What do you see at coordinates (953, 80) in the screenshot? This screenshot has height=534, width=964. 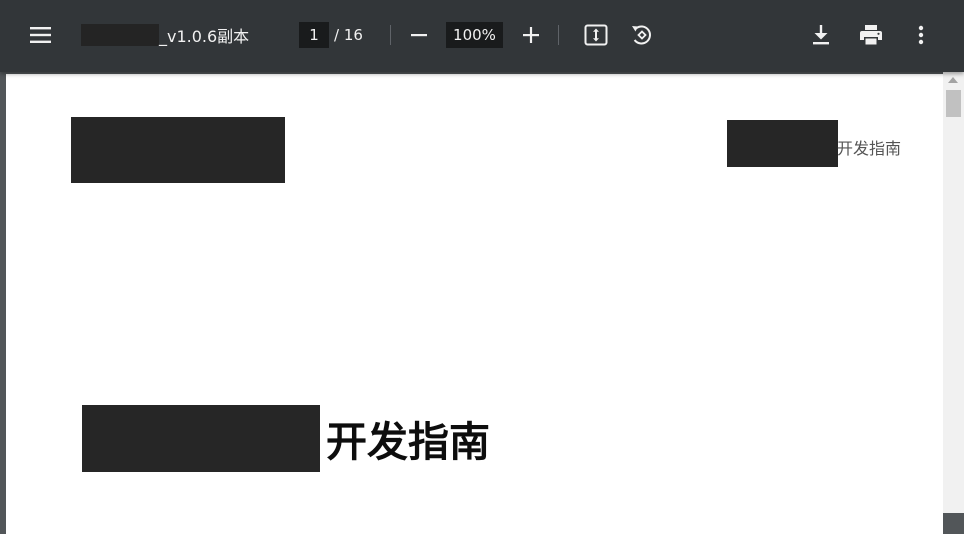 I see `scroll-up-arrow-icon` at bounding box center [953, 80].